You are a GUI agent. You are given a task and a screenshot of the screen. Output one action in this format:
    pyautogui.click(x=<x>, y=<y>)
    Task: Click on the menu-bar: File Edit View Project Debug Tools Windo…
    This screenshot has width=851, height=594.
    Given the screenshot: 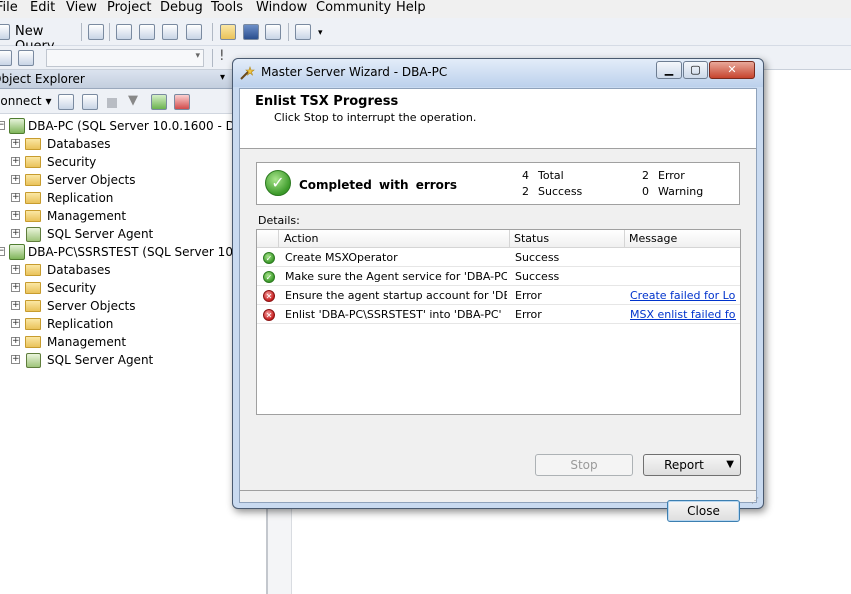 What is the action you would take?
    pyautogui.click(x=425, y=9)
    